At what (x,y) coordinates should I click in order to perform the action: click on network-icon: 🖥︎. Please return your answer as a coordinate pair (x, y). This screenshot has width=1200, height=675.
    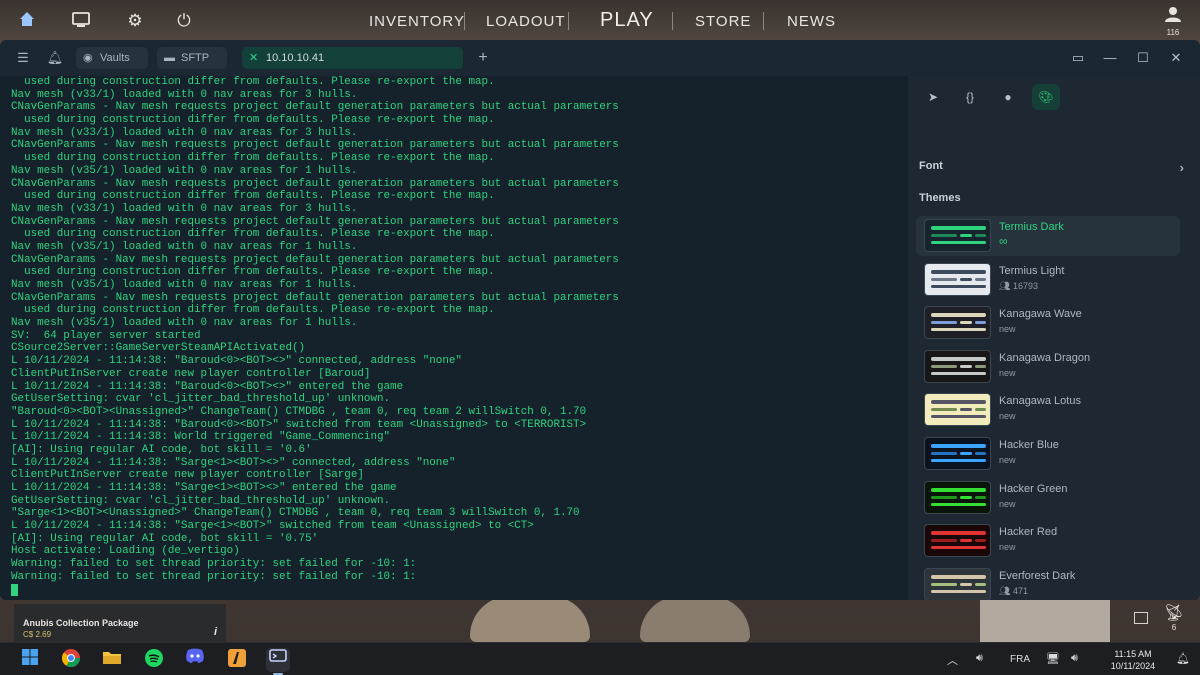
    Looking at the image, I should click on (1053, 658).